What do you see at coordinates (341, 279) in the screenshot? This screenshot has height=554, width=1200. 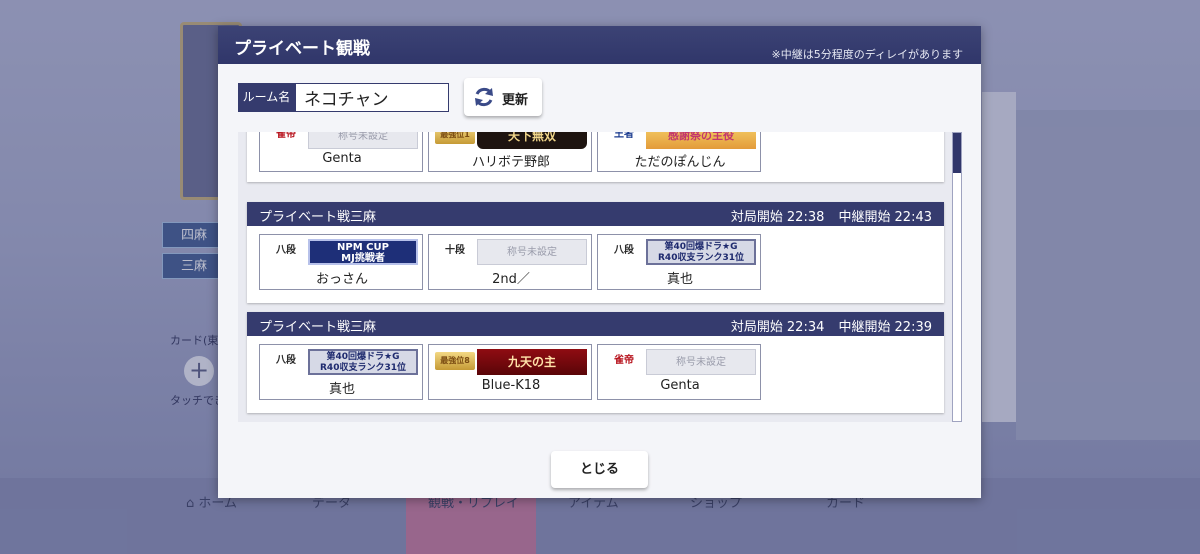 I see `player-name: おっさん` at bounding box center [341, 279].